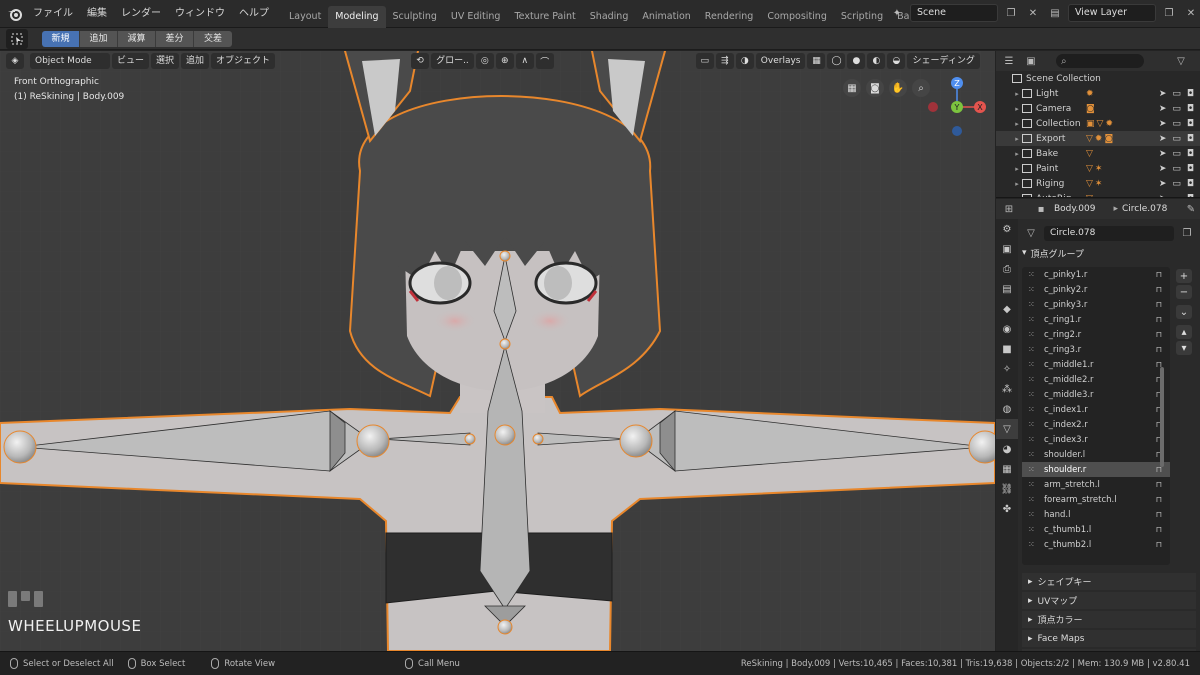 Image resolution: width=1200 pixels, height=675 pixels. I want to click on proportional-falloff-icon: ⌒, so click(544, 61).